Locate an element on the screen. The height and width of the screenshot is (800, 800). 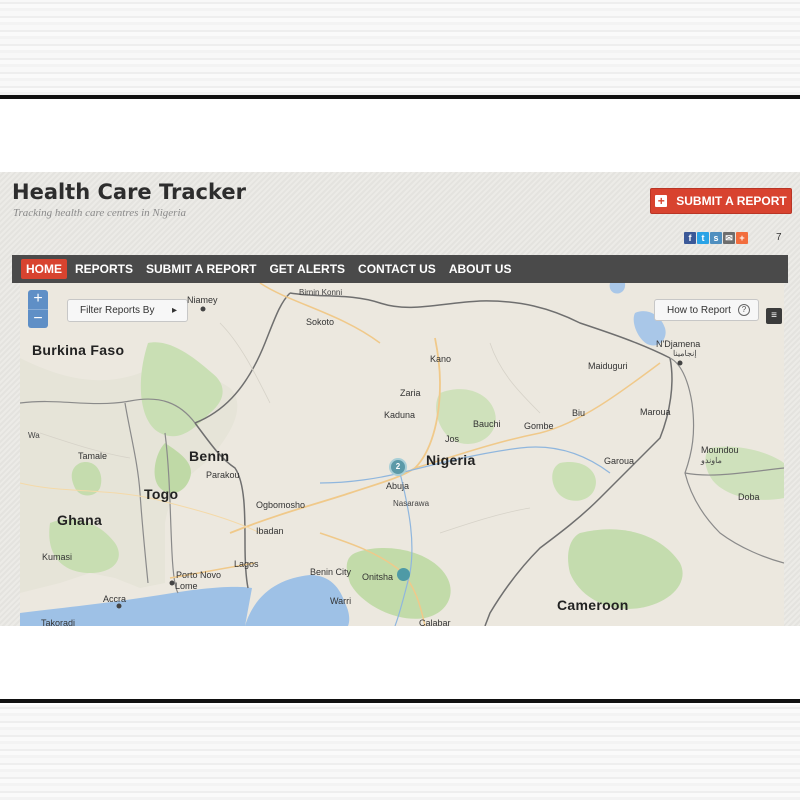
how-to-report-button: How to Report ? is located at coordinates (706, 310).